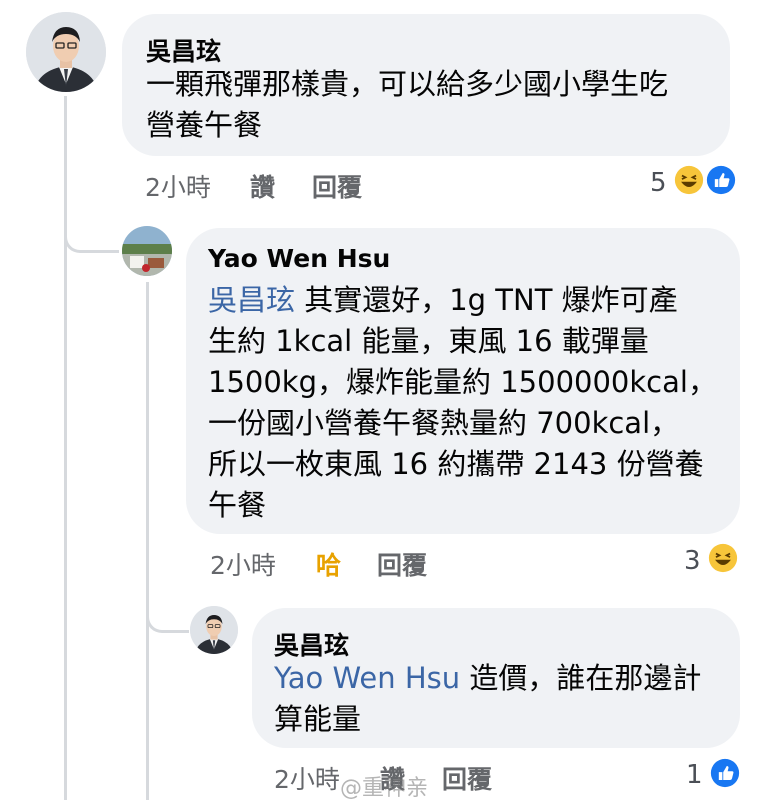 The image size is (766, 802). Describe the element at coordinates (147, 541) in the screenshot. I see `thread-line-reply` at that location.